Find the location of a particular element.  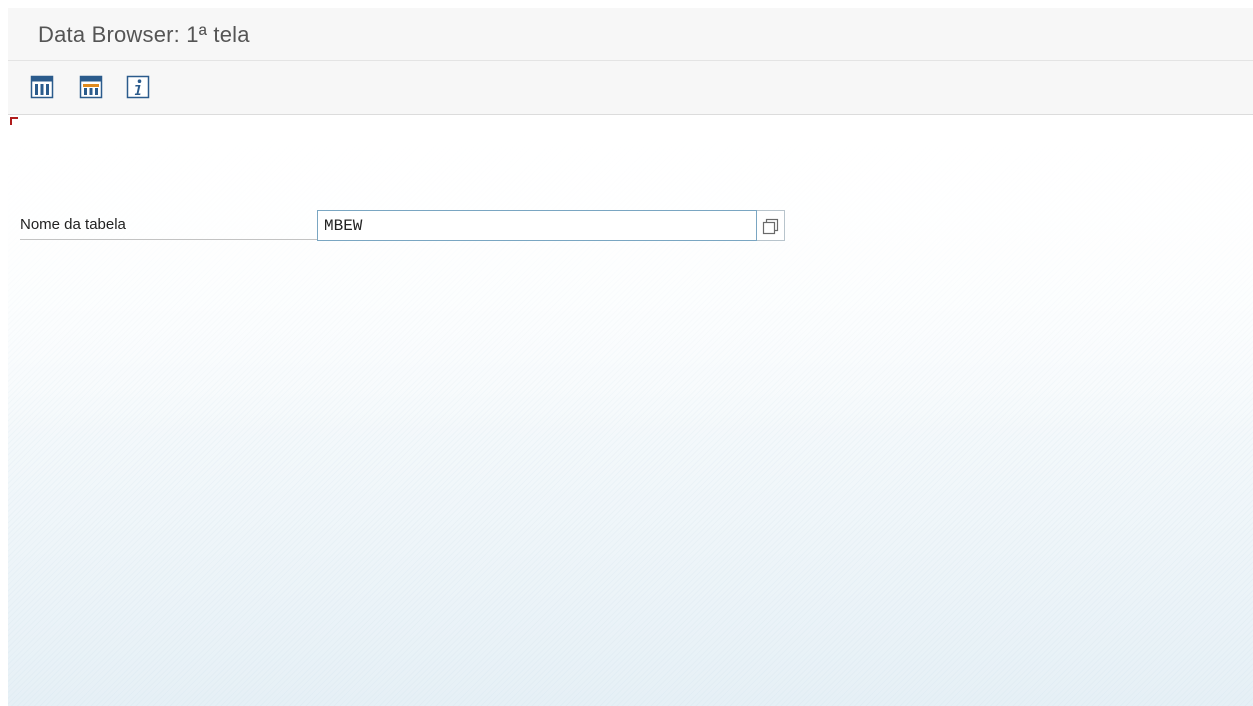

focus-corner-marker is located at coordinates (14, 121).